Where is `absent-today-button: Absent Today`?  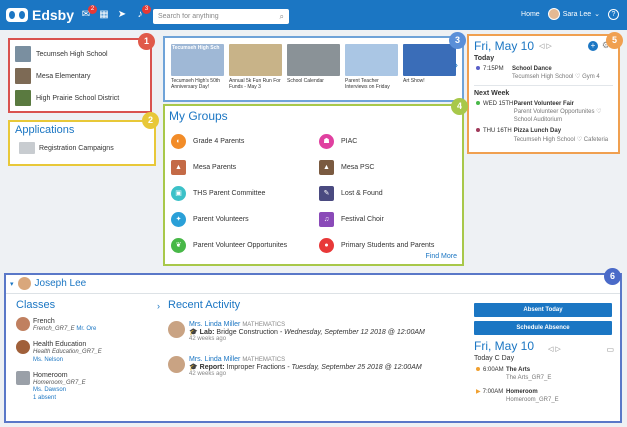
absent-today-button: Absent Today is located at coordinates (543, 310).